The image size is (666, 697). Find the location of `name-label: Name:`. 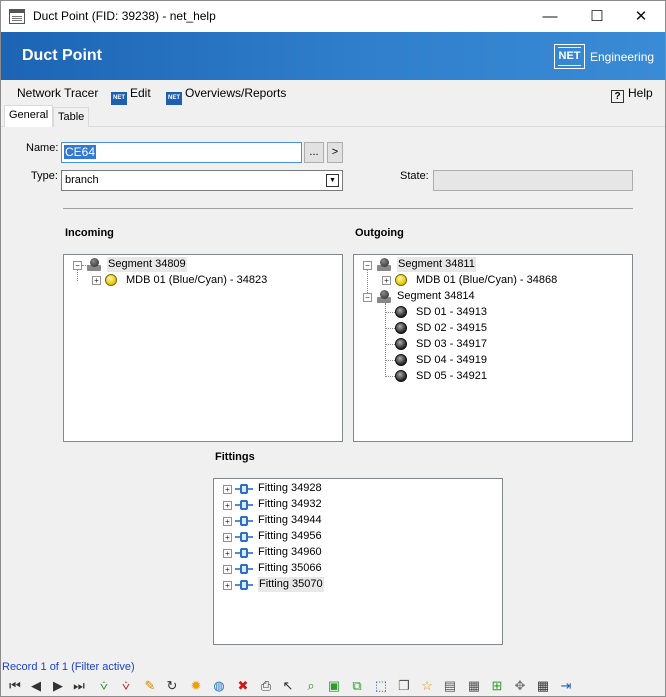

name-label: Name: is located at coordinates (42, 148).